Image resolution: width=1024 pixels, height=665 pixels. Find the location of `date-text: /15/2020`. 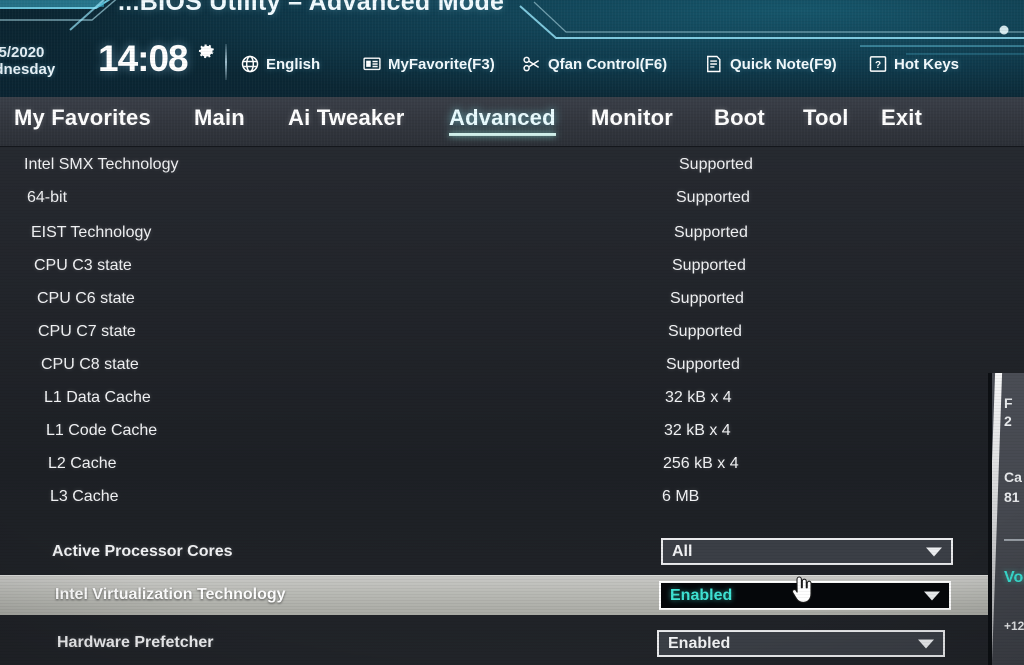

date-text: /15/2020 is located at coordinates (22, 52).